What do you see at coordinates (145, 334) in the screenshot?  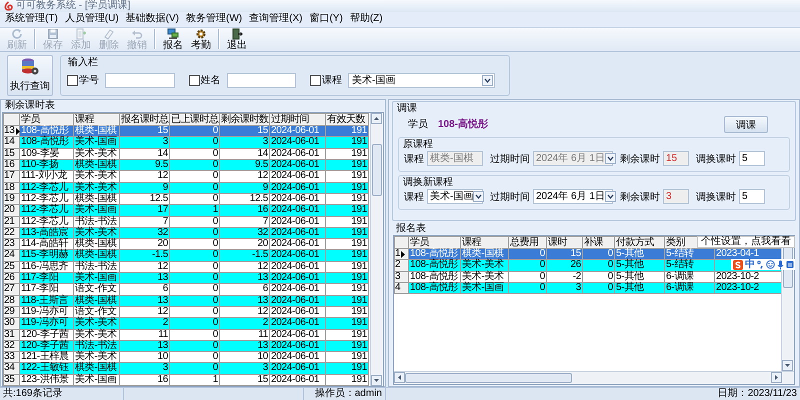 I see `table-cell: 11` at bounding box center [145, 334].